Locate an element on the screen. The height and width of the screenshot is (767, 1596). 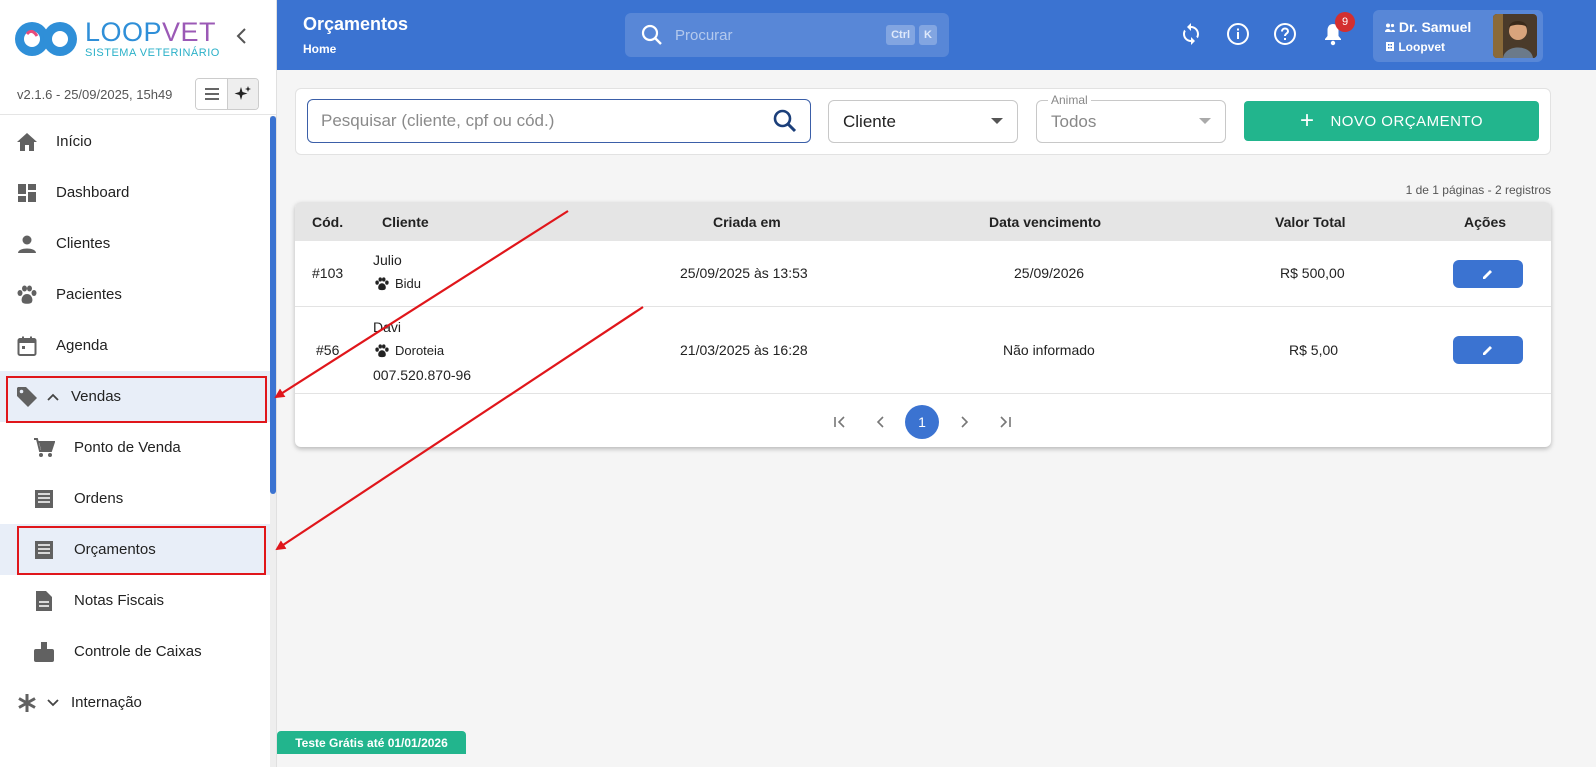
sidebar-item-ordens: Ordens is located at coordinates (135, 498).